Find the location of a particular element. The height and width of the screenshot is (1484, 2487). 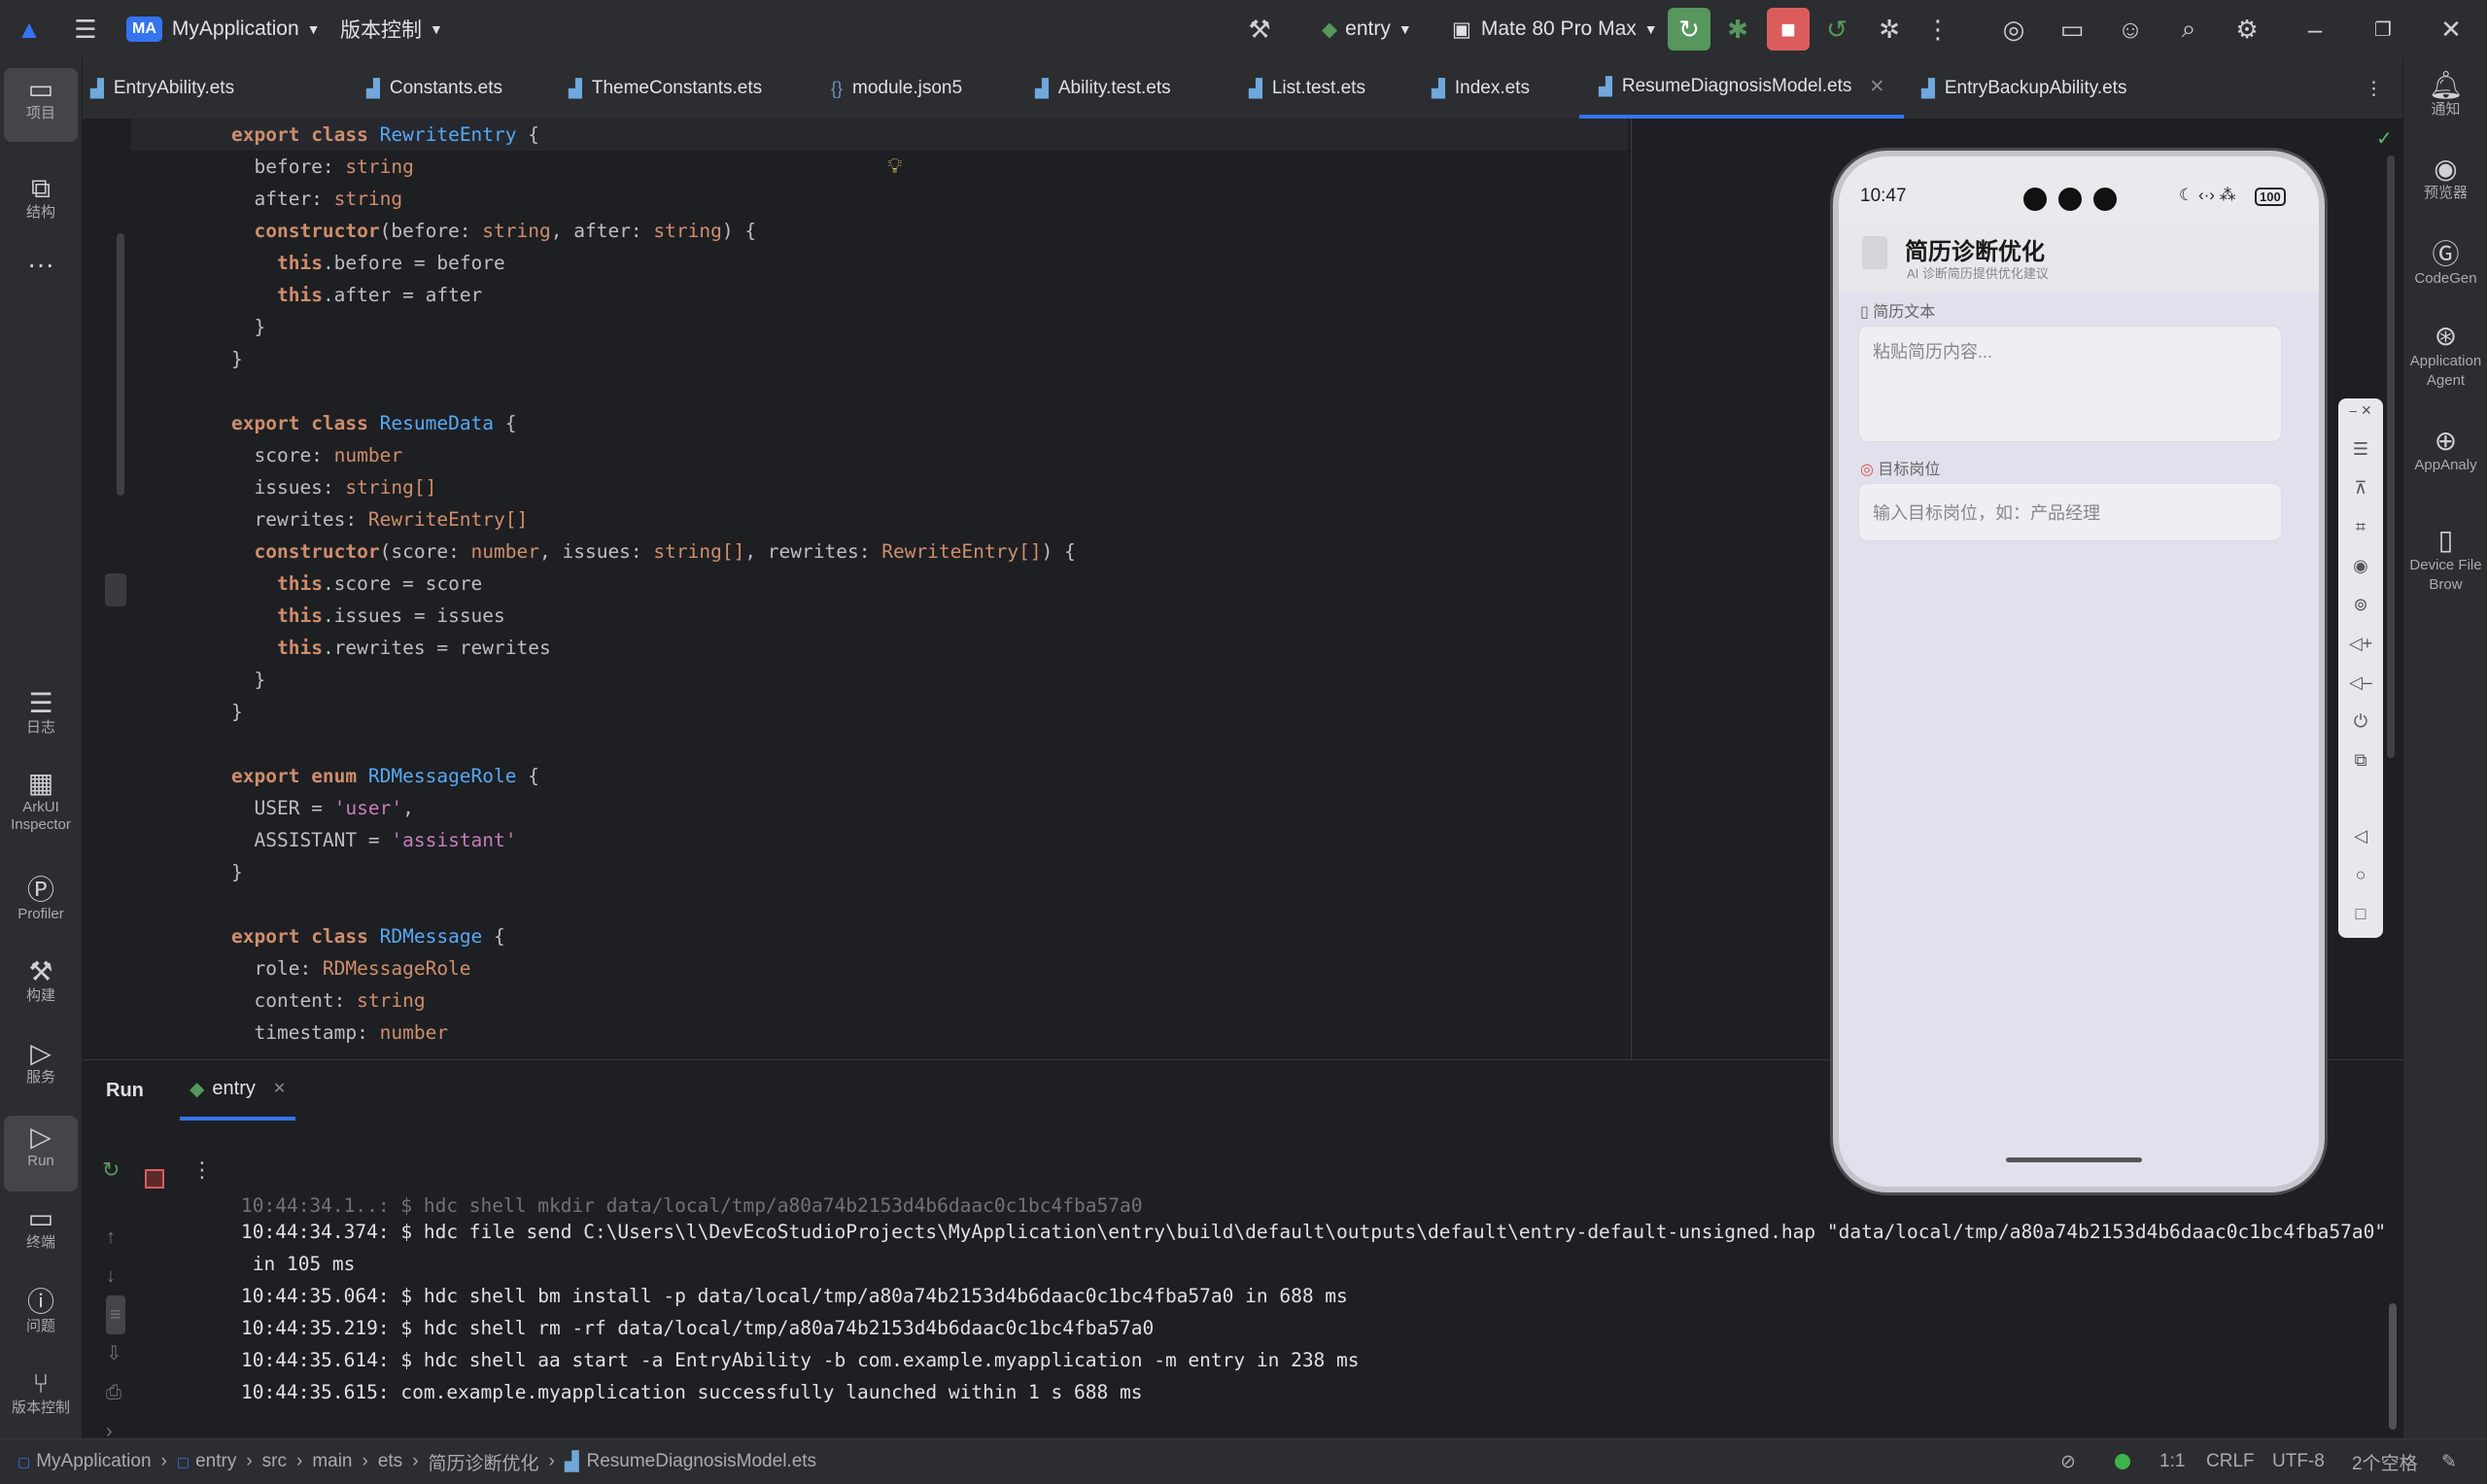

code-line: role: RDMessageRole is located at coordinates (351, 968).